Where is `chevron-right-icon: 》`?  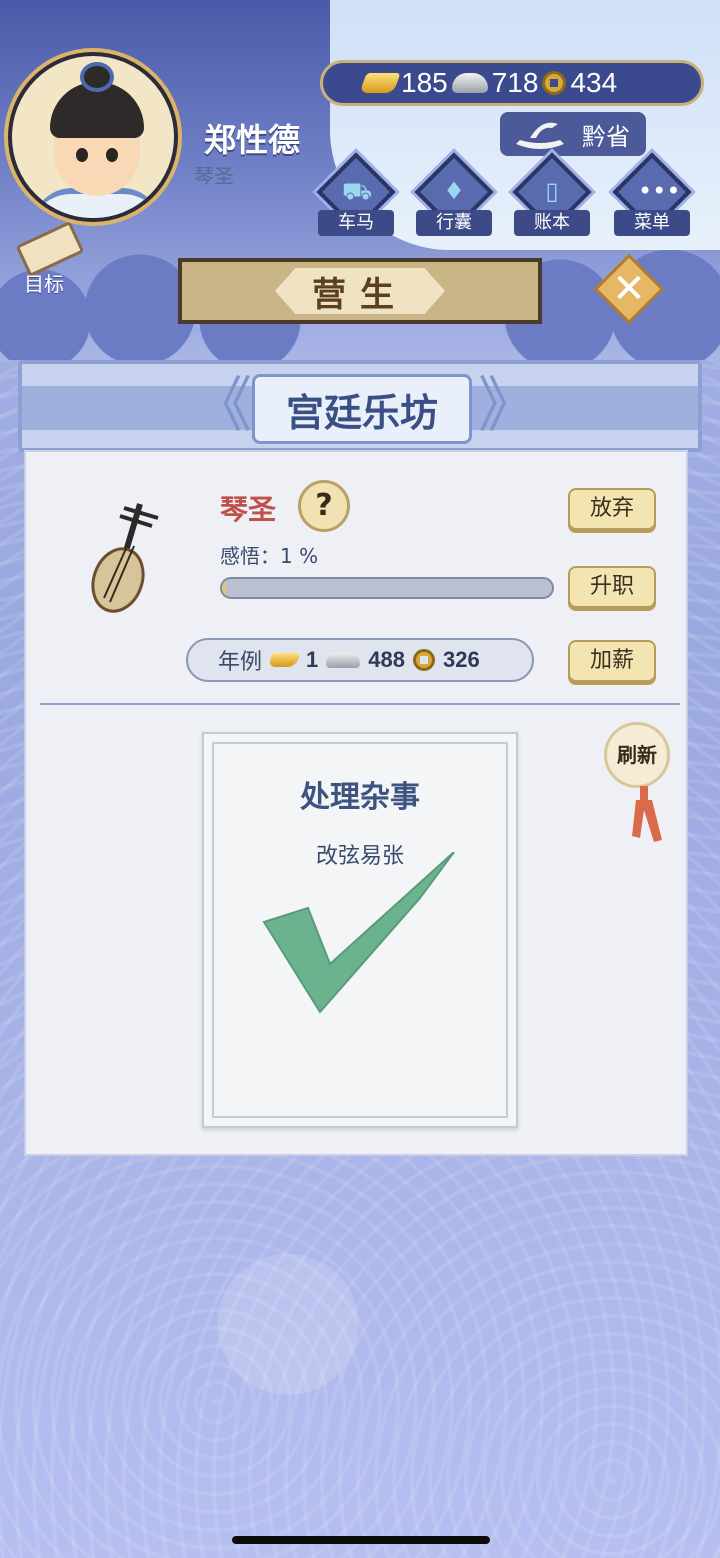 chevron-right-icon: 》 is located at coordinates (508, 406).